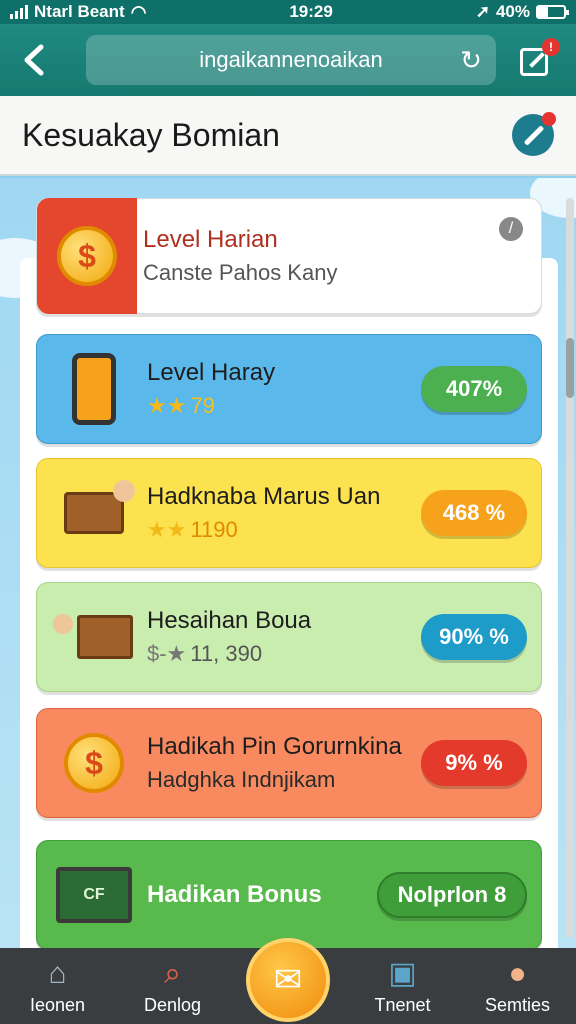 The height and width of the screenshot is (1024, 576). Describe the element at coordinates (284, 389) in the screenshot. I see `card-text: Level Haray ★★ 79` at that location.